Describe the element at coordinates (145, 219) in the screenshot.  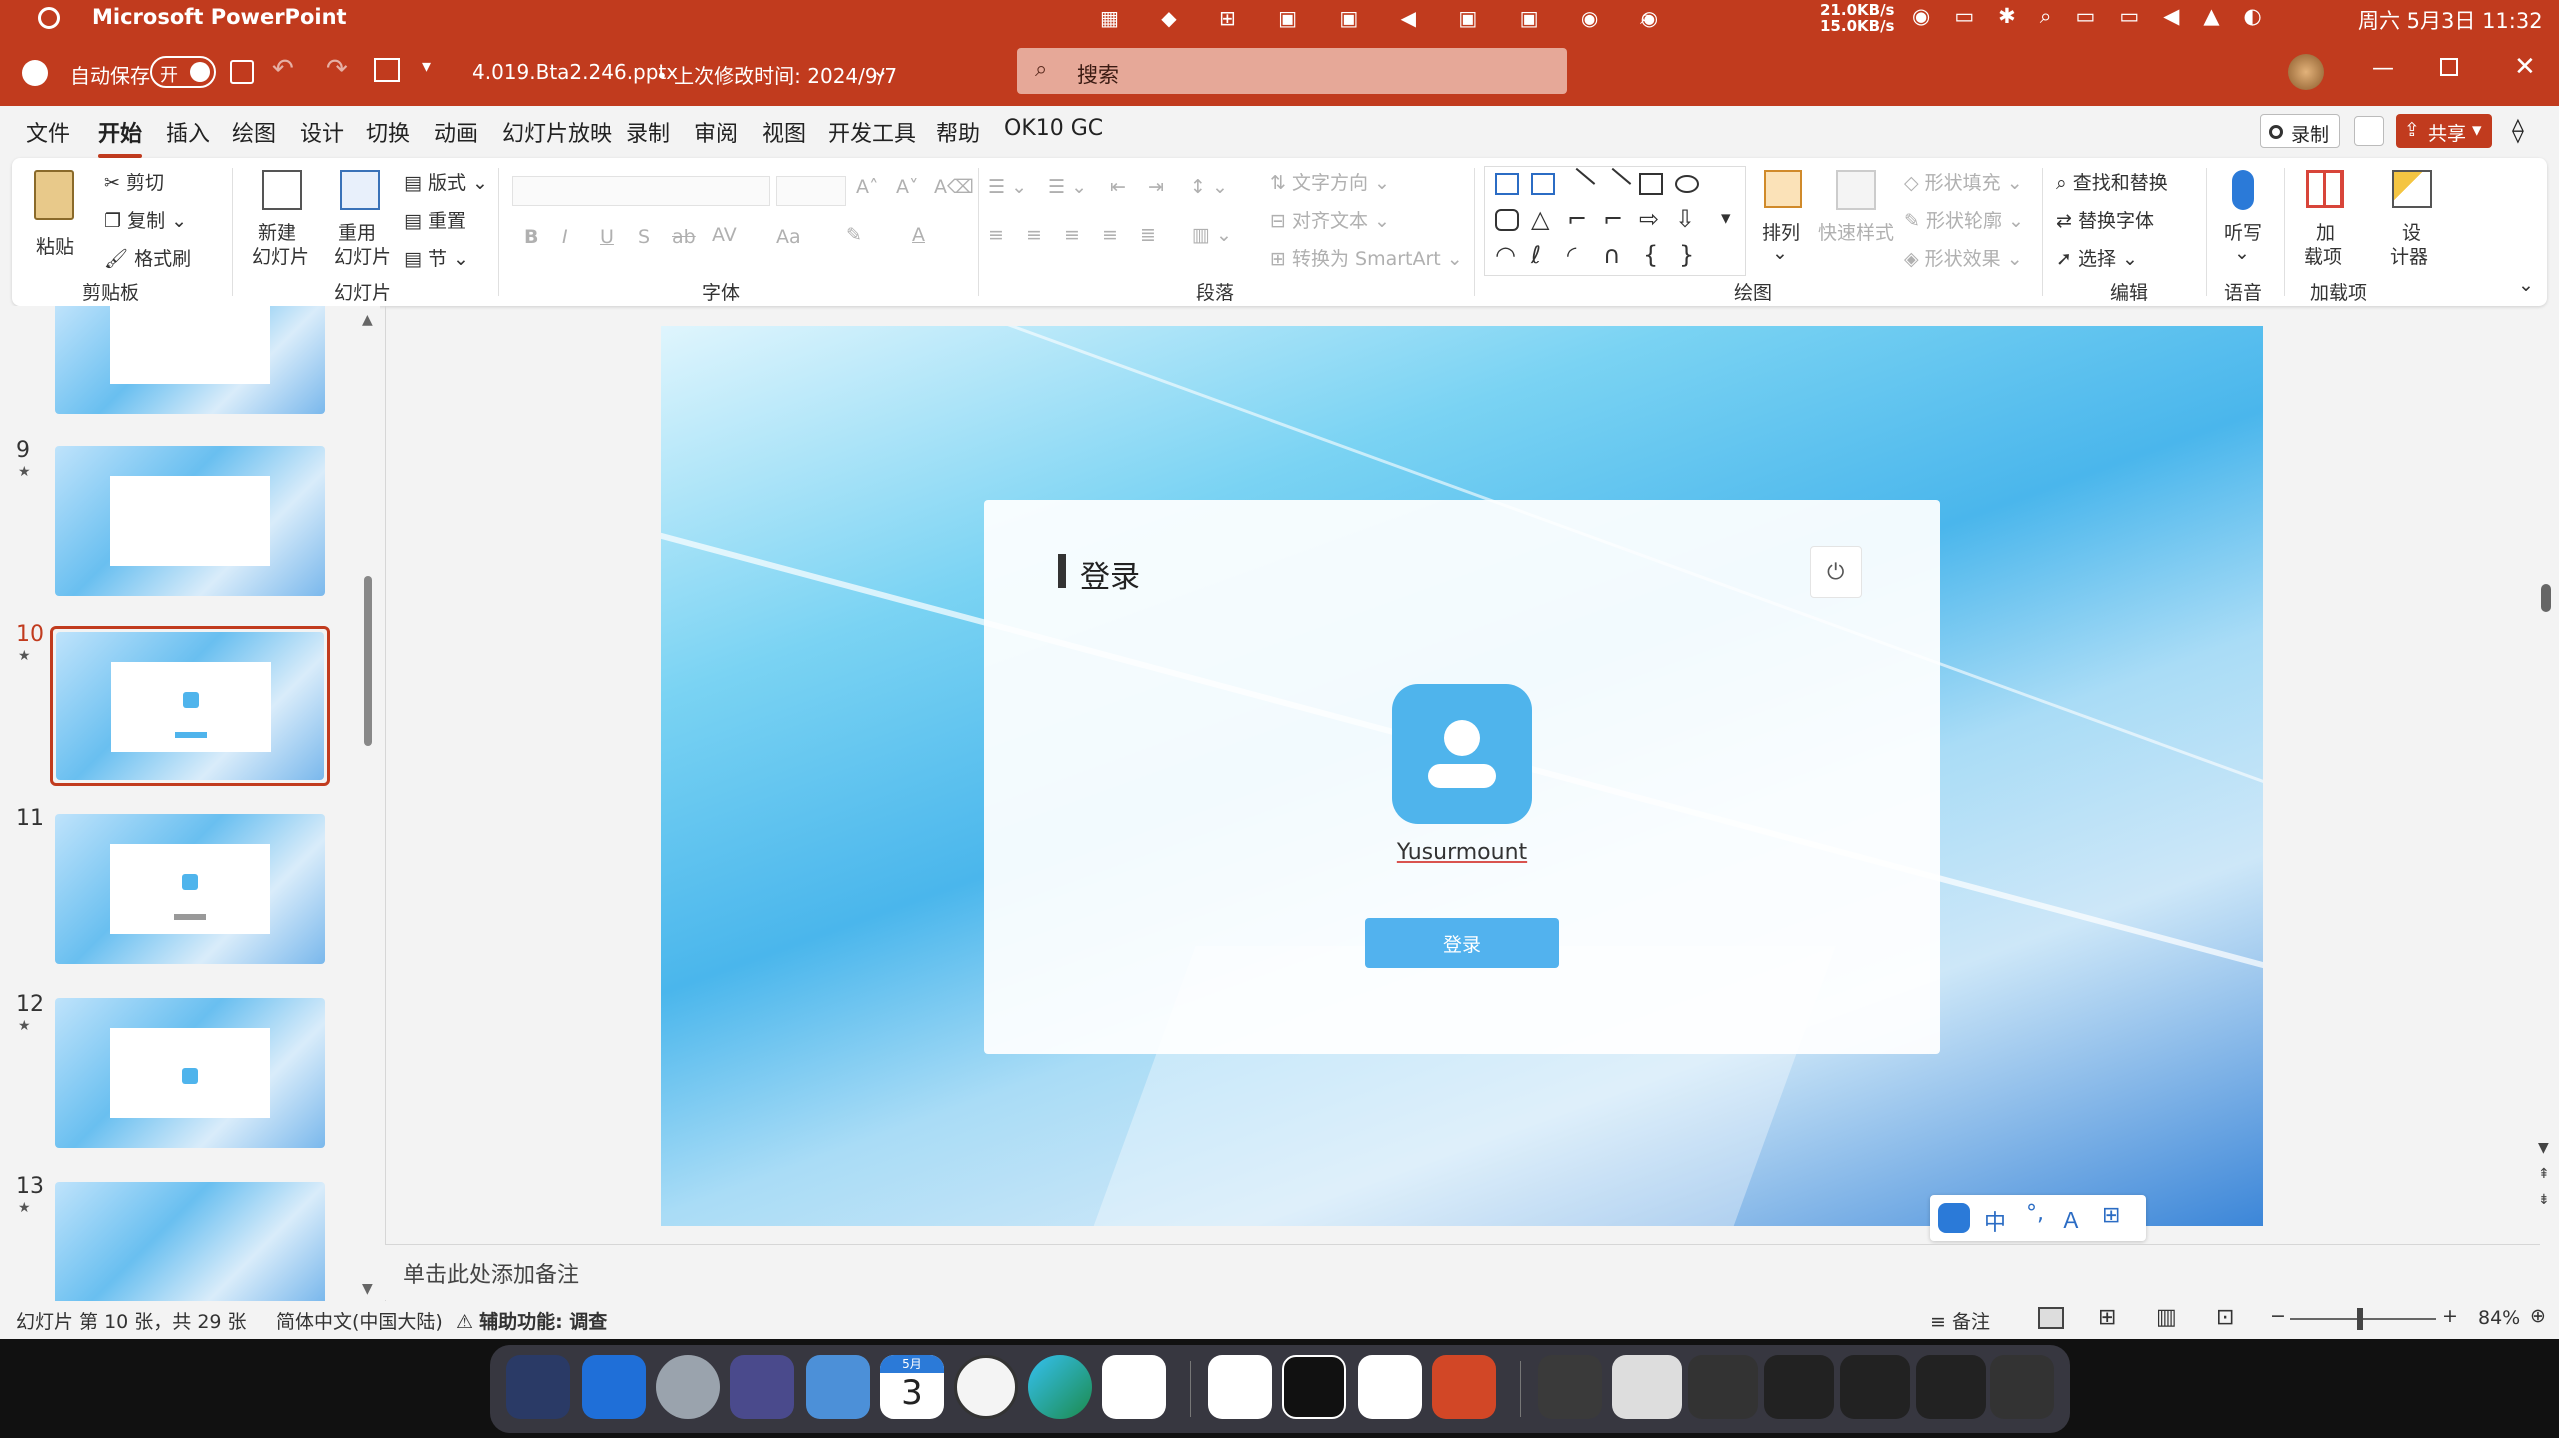
I see `copy-button: ❐ 复制 ⌄` at that location.